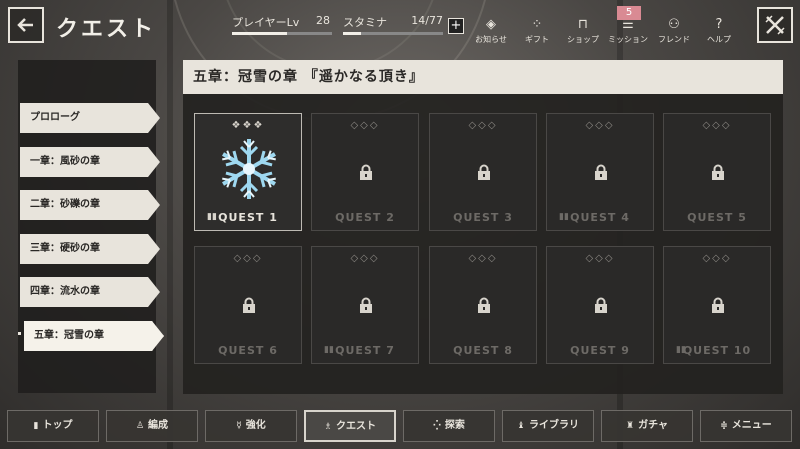 The height and width of the screenshot is (449, 800). I want to click on add-stamina-button: +, so click(456, 26).